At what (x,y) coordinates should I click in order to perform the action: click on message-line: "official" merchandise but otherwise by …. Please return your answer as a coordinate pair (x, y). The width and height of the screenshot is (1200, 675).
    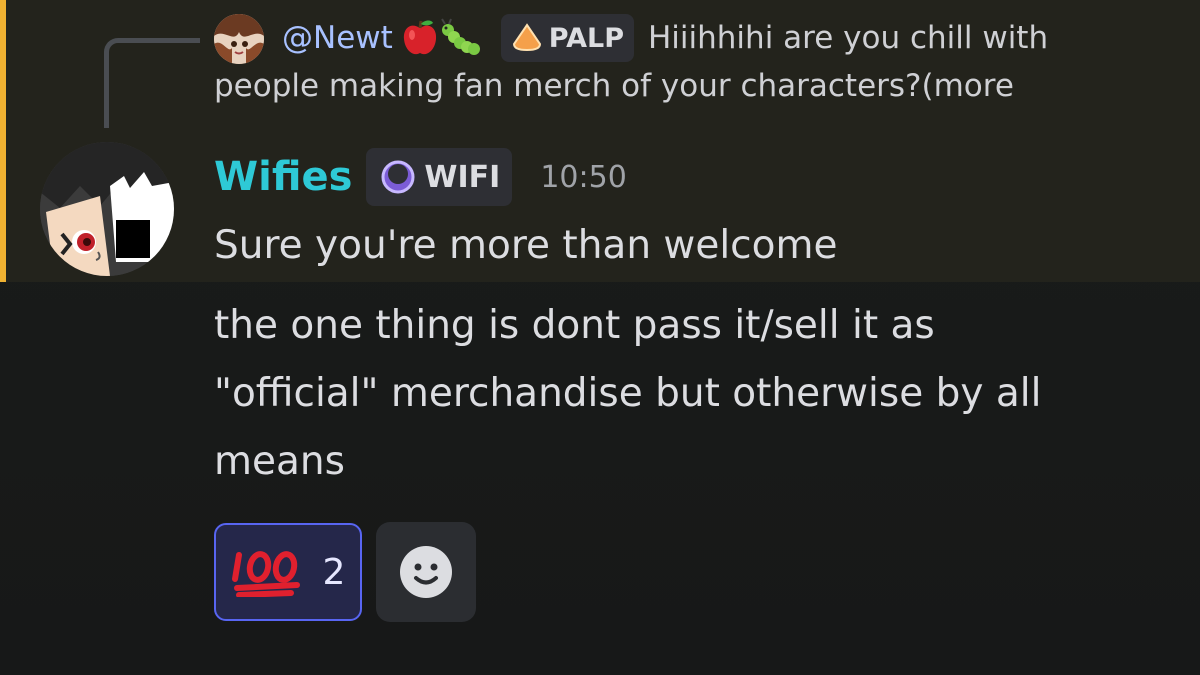
    Looking at the image, I should click on (628, 393).